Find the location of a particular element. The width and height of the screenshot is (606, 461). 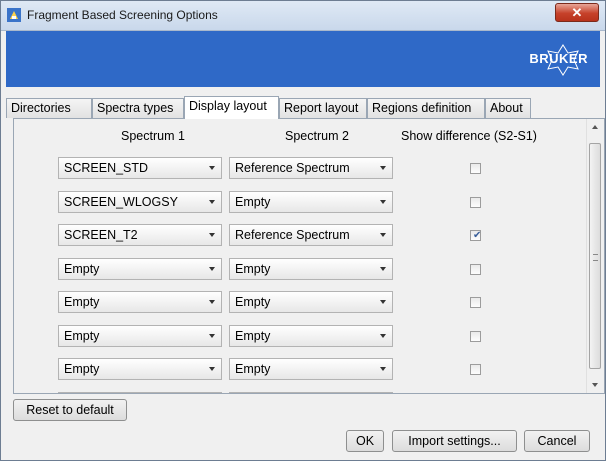

reset-to-default-button: Reset to default is located at coordinates (70, 410).